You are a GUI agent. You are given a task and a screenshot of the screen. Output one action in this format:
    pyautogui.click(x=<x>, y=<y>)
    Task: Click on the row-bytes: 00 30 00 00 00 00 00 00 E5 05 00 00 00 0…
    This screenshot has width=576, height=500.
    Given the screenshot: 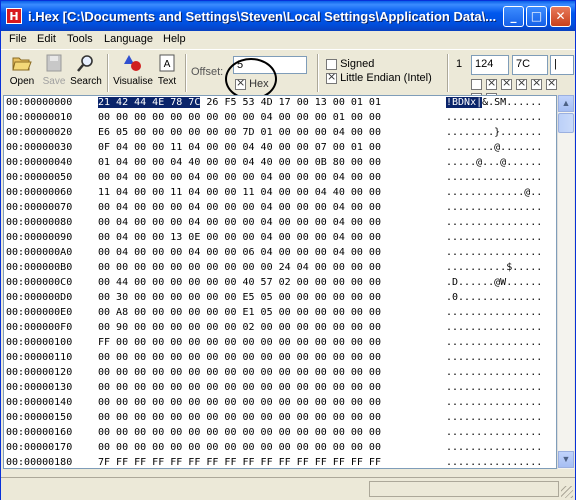 What is the action you would take?
    pyautogui.click(x=239, y=297)
    